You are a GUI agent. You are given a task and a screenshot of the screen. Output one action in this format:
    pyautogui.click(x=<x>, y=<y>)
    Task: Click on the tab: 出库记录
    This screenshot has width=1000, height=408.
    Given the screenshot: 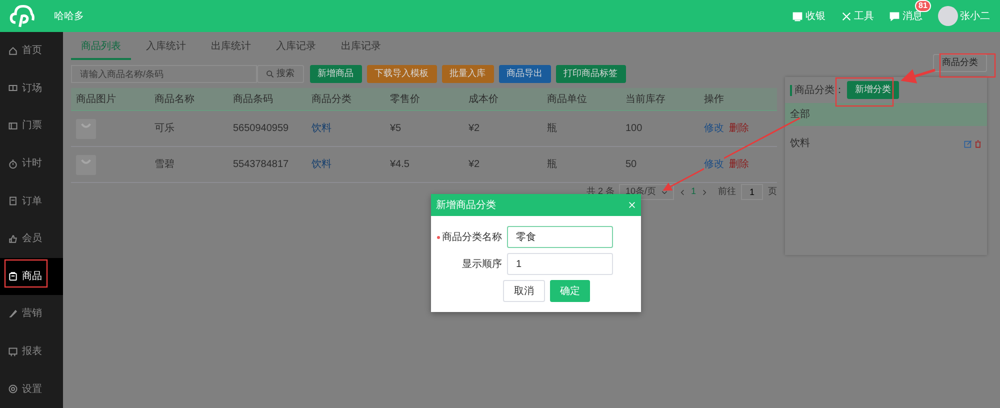 What is the action you would take?
    pyautogui.click(x=361, y=49)
    